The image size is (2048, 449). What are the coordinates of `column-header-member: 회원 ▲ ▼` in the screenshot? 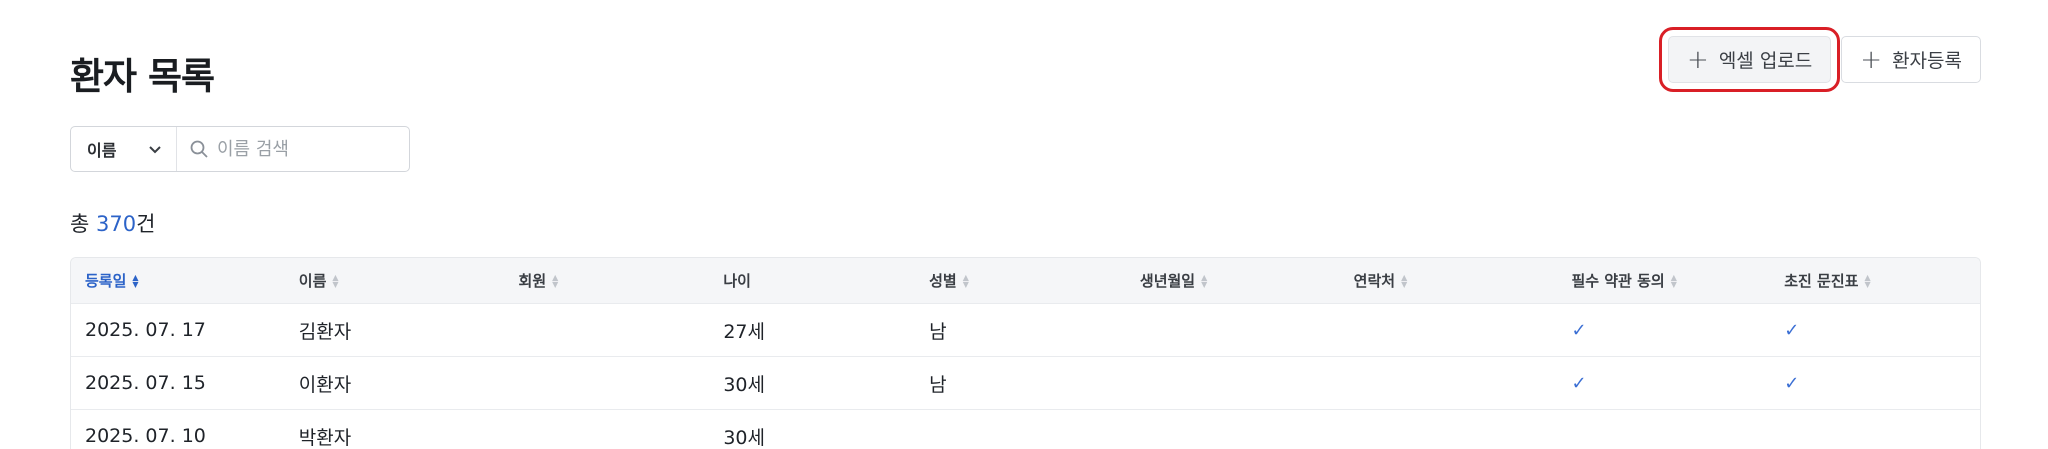 It's located at (607, 280).